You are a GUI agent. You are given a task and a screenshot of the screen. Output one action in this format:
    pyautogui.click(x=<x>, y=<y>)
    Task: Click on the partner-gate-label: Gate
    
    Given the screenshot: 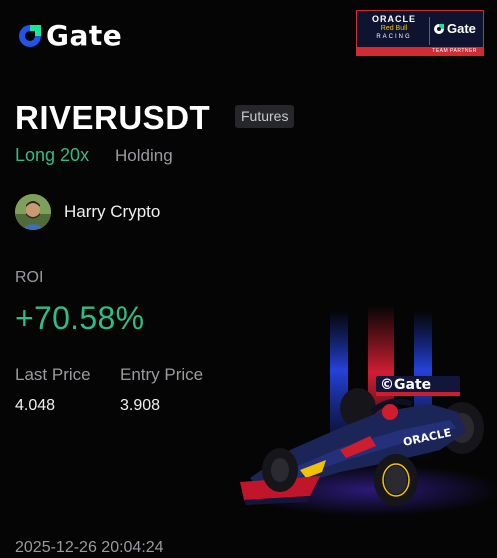 What is the action you would take?
    pyautogui.click(x=461, y=28)
    